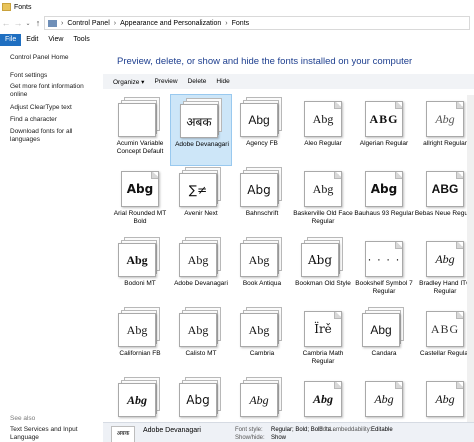 The height and width of the screenshot is (442, 474). Describe the element at coordinates (201, 200) in the screenshot. I see `font-tile: ∑≠ Avenir Next` at that location.